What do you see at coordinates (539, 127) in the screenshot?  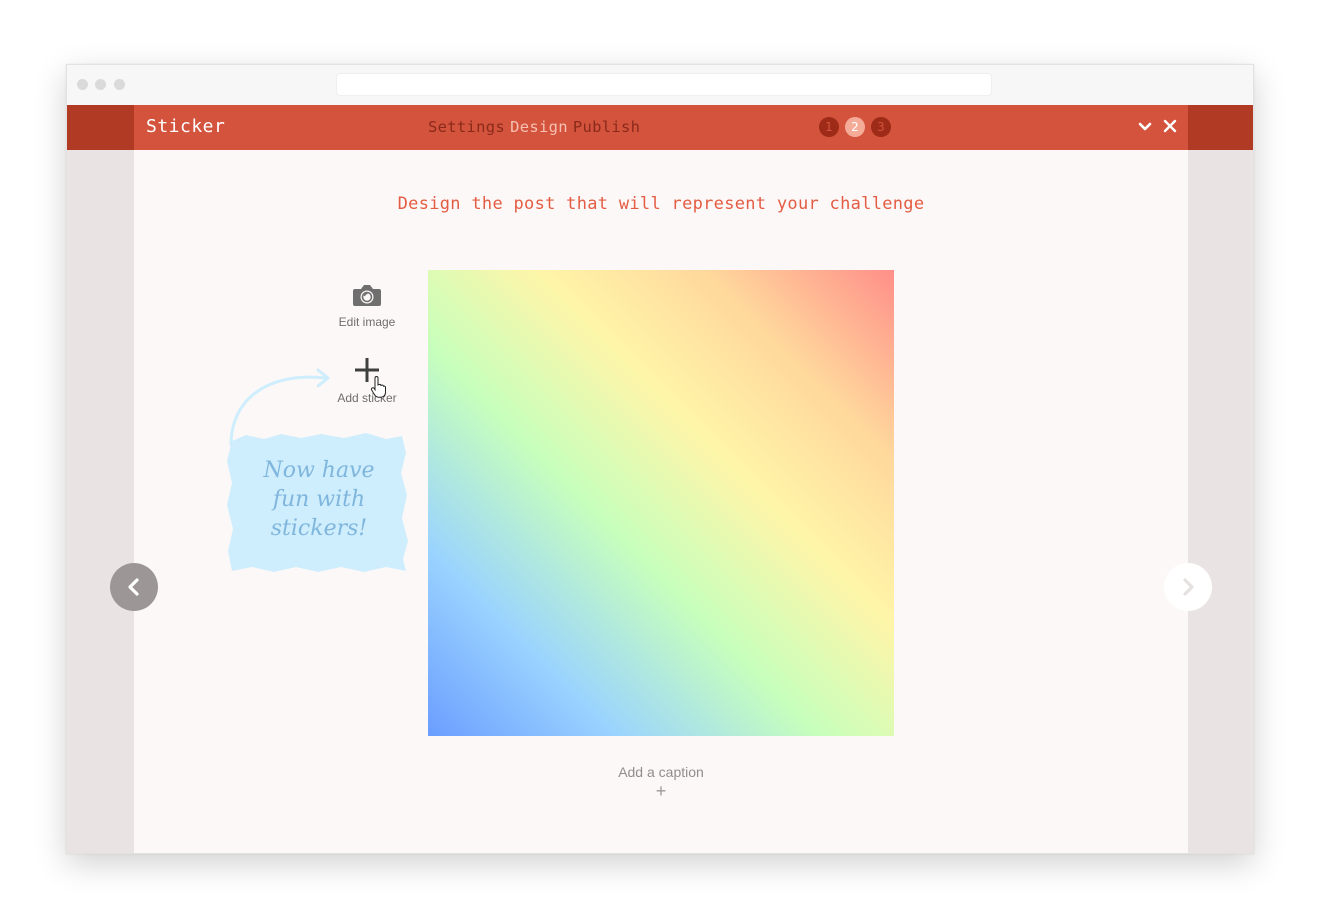 I see `tab-design: Design` at bounding box center [539, 127].